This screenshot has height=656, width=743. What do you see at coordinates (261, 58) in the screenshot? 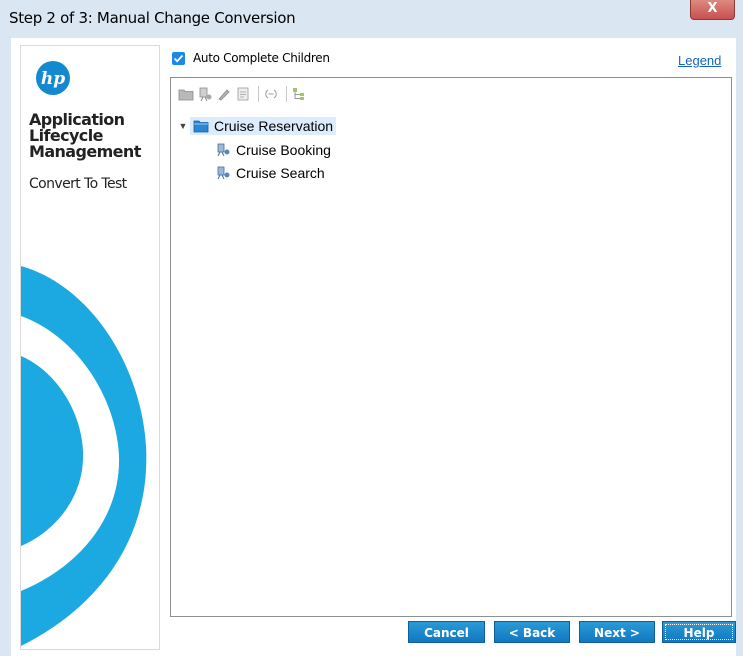
I see `auto-complete-children-label: Auto Complete Children` at bounding box center [261, 58].